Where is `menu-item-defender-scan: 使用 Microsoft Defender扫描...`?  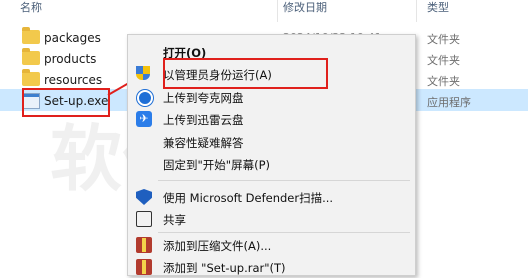 menu-item-defender-scan: 使用 Microsoft Defender扫描... is located at coordinates (271, 197).